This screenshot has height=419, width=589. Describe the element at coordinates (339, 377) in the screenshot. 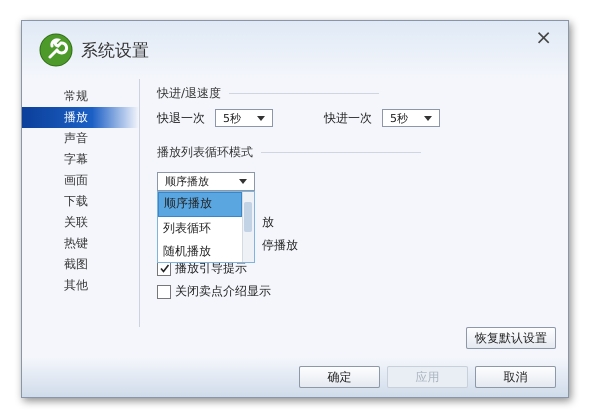

I see `dialog-button: 确定` at that location.